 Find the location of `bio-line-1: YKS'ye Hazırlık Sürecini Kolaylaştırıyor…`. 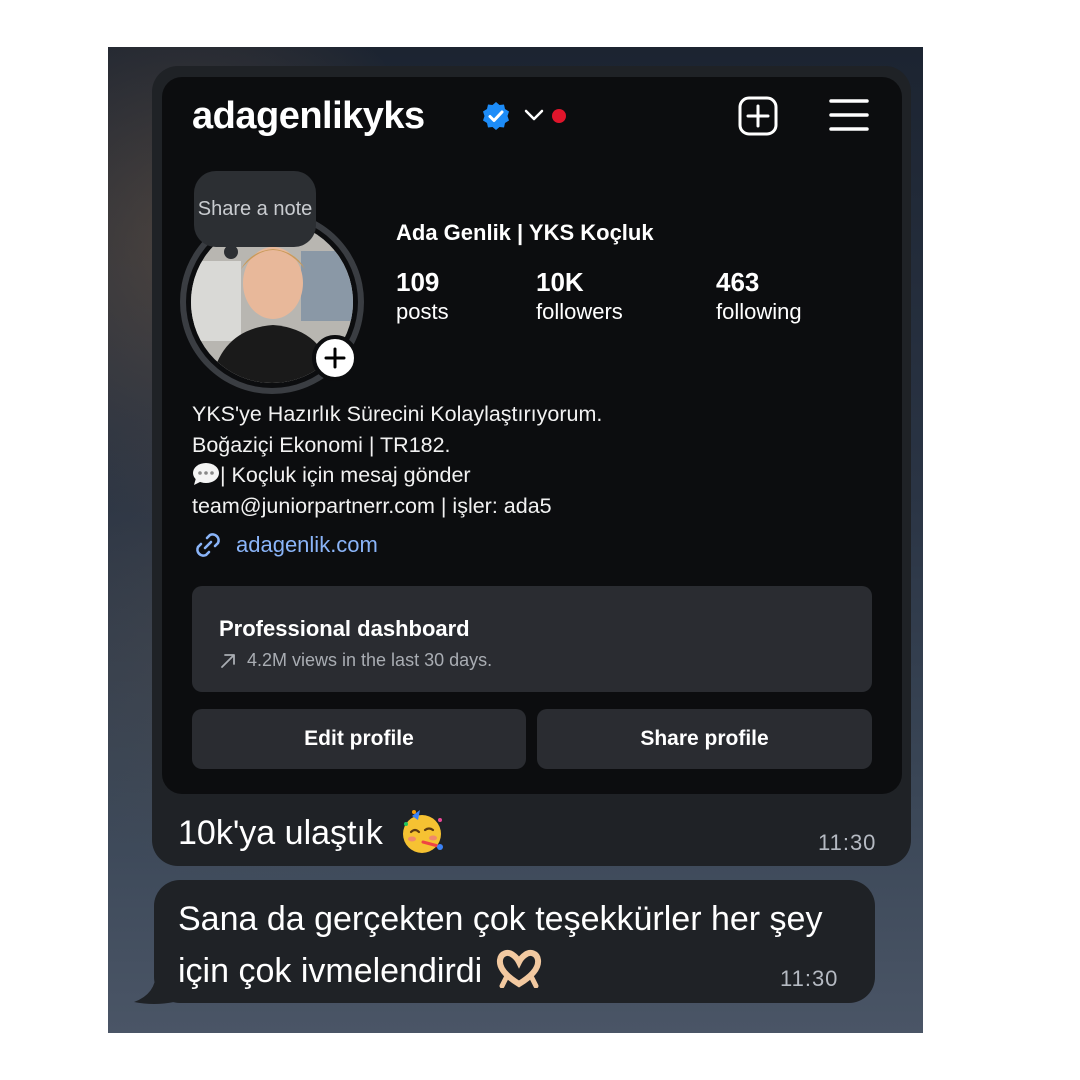

bio-line-1: YKS'ye Hazırlık Sürecini Kolaylaştırıyor… is located at coordinates (397, 414).